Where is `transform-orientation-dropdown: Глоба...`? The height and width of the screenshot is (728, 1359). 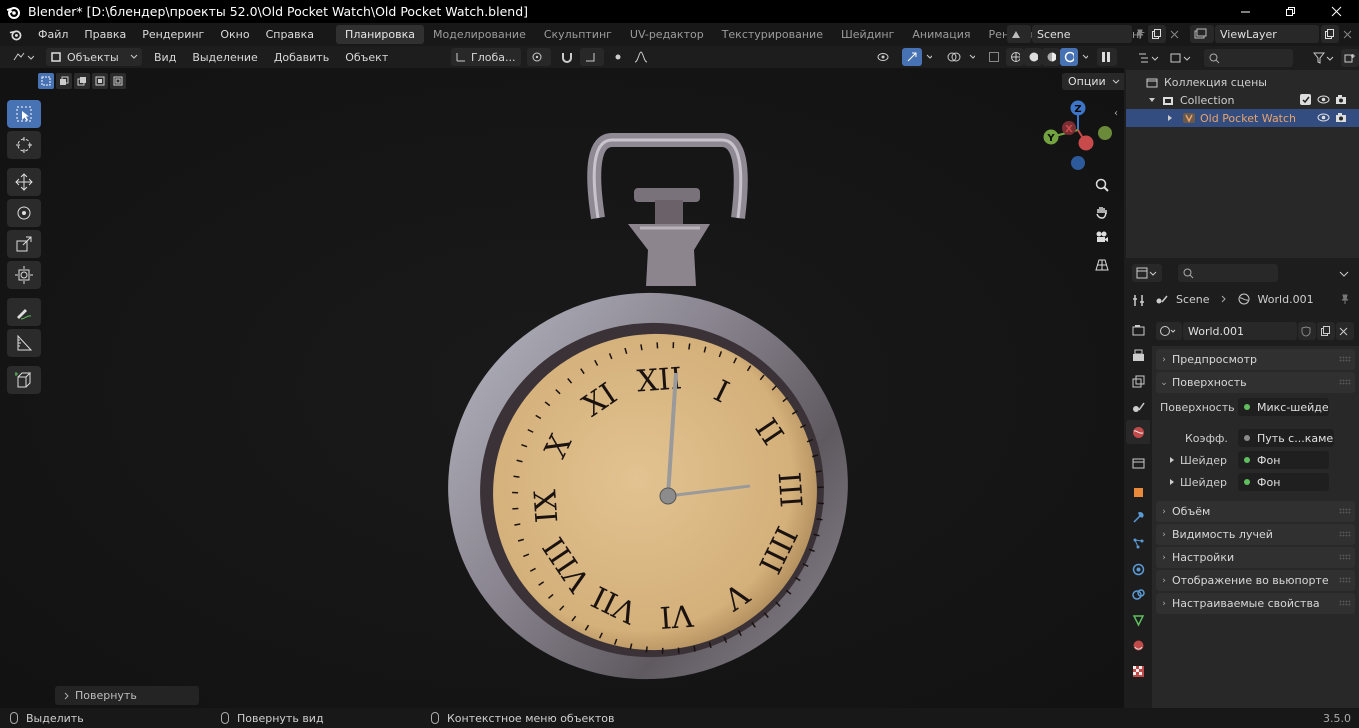 transform-orientation-dropdown: Глоба... is located at coordinates (486, 57).